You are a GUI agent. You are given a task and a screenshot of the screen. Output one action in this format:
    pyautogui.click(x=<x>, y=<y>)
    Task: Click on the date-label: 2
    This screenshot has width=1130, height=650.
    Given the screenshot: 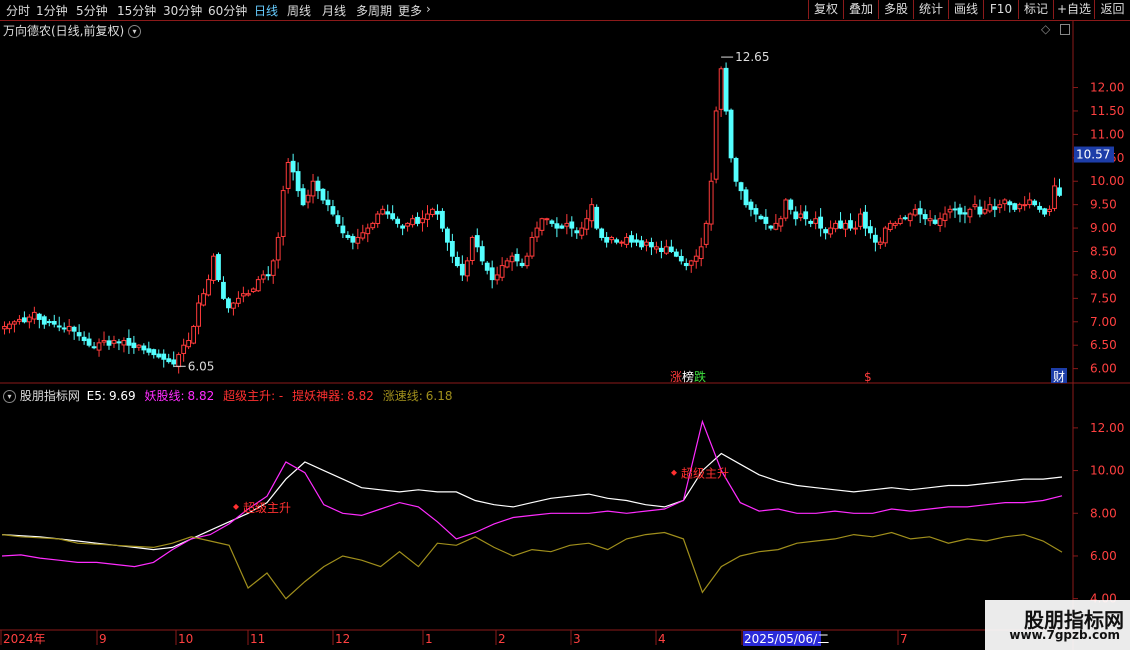 What is the action you would take?
    pyautogui.click(x=502, y=639)
    